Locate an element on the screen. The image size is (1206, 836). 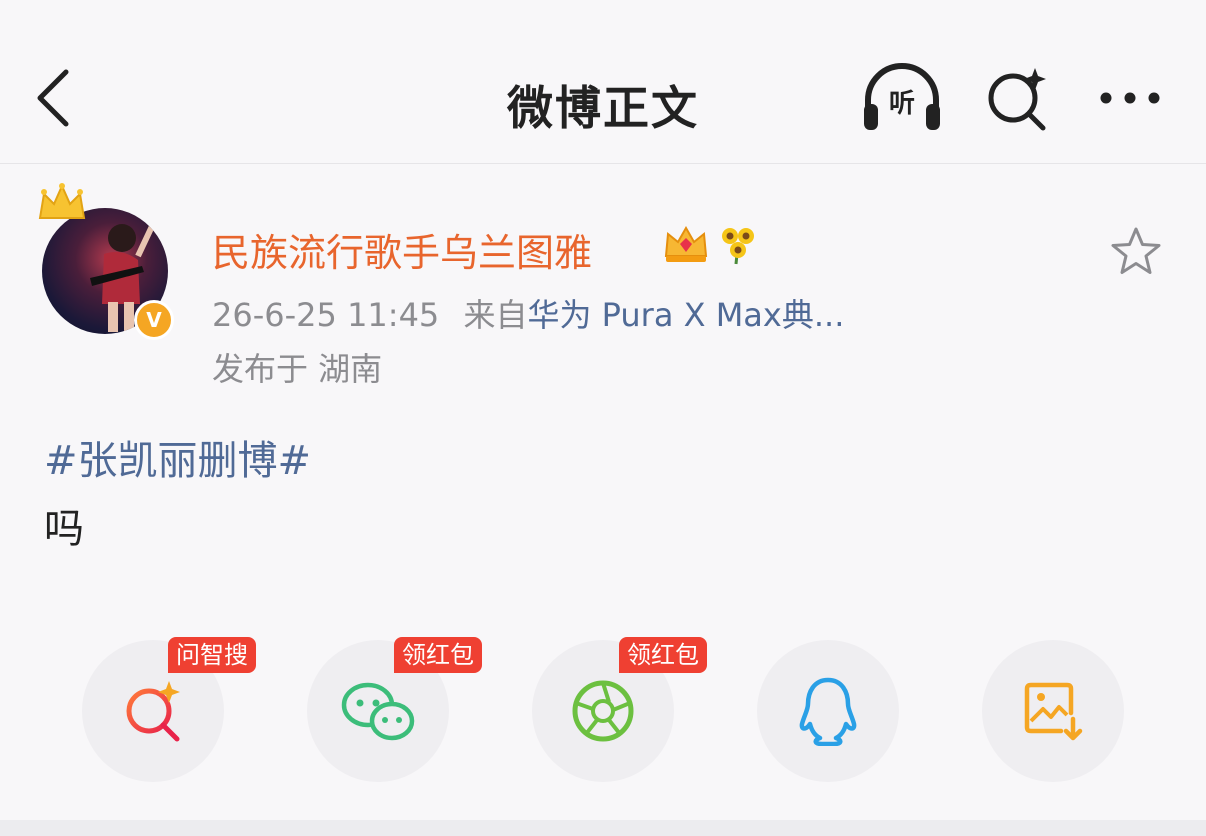
listen-button: 听 is located at coordinates (902, 98).